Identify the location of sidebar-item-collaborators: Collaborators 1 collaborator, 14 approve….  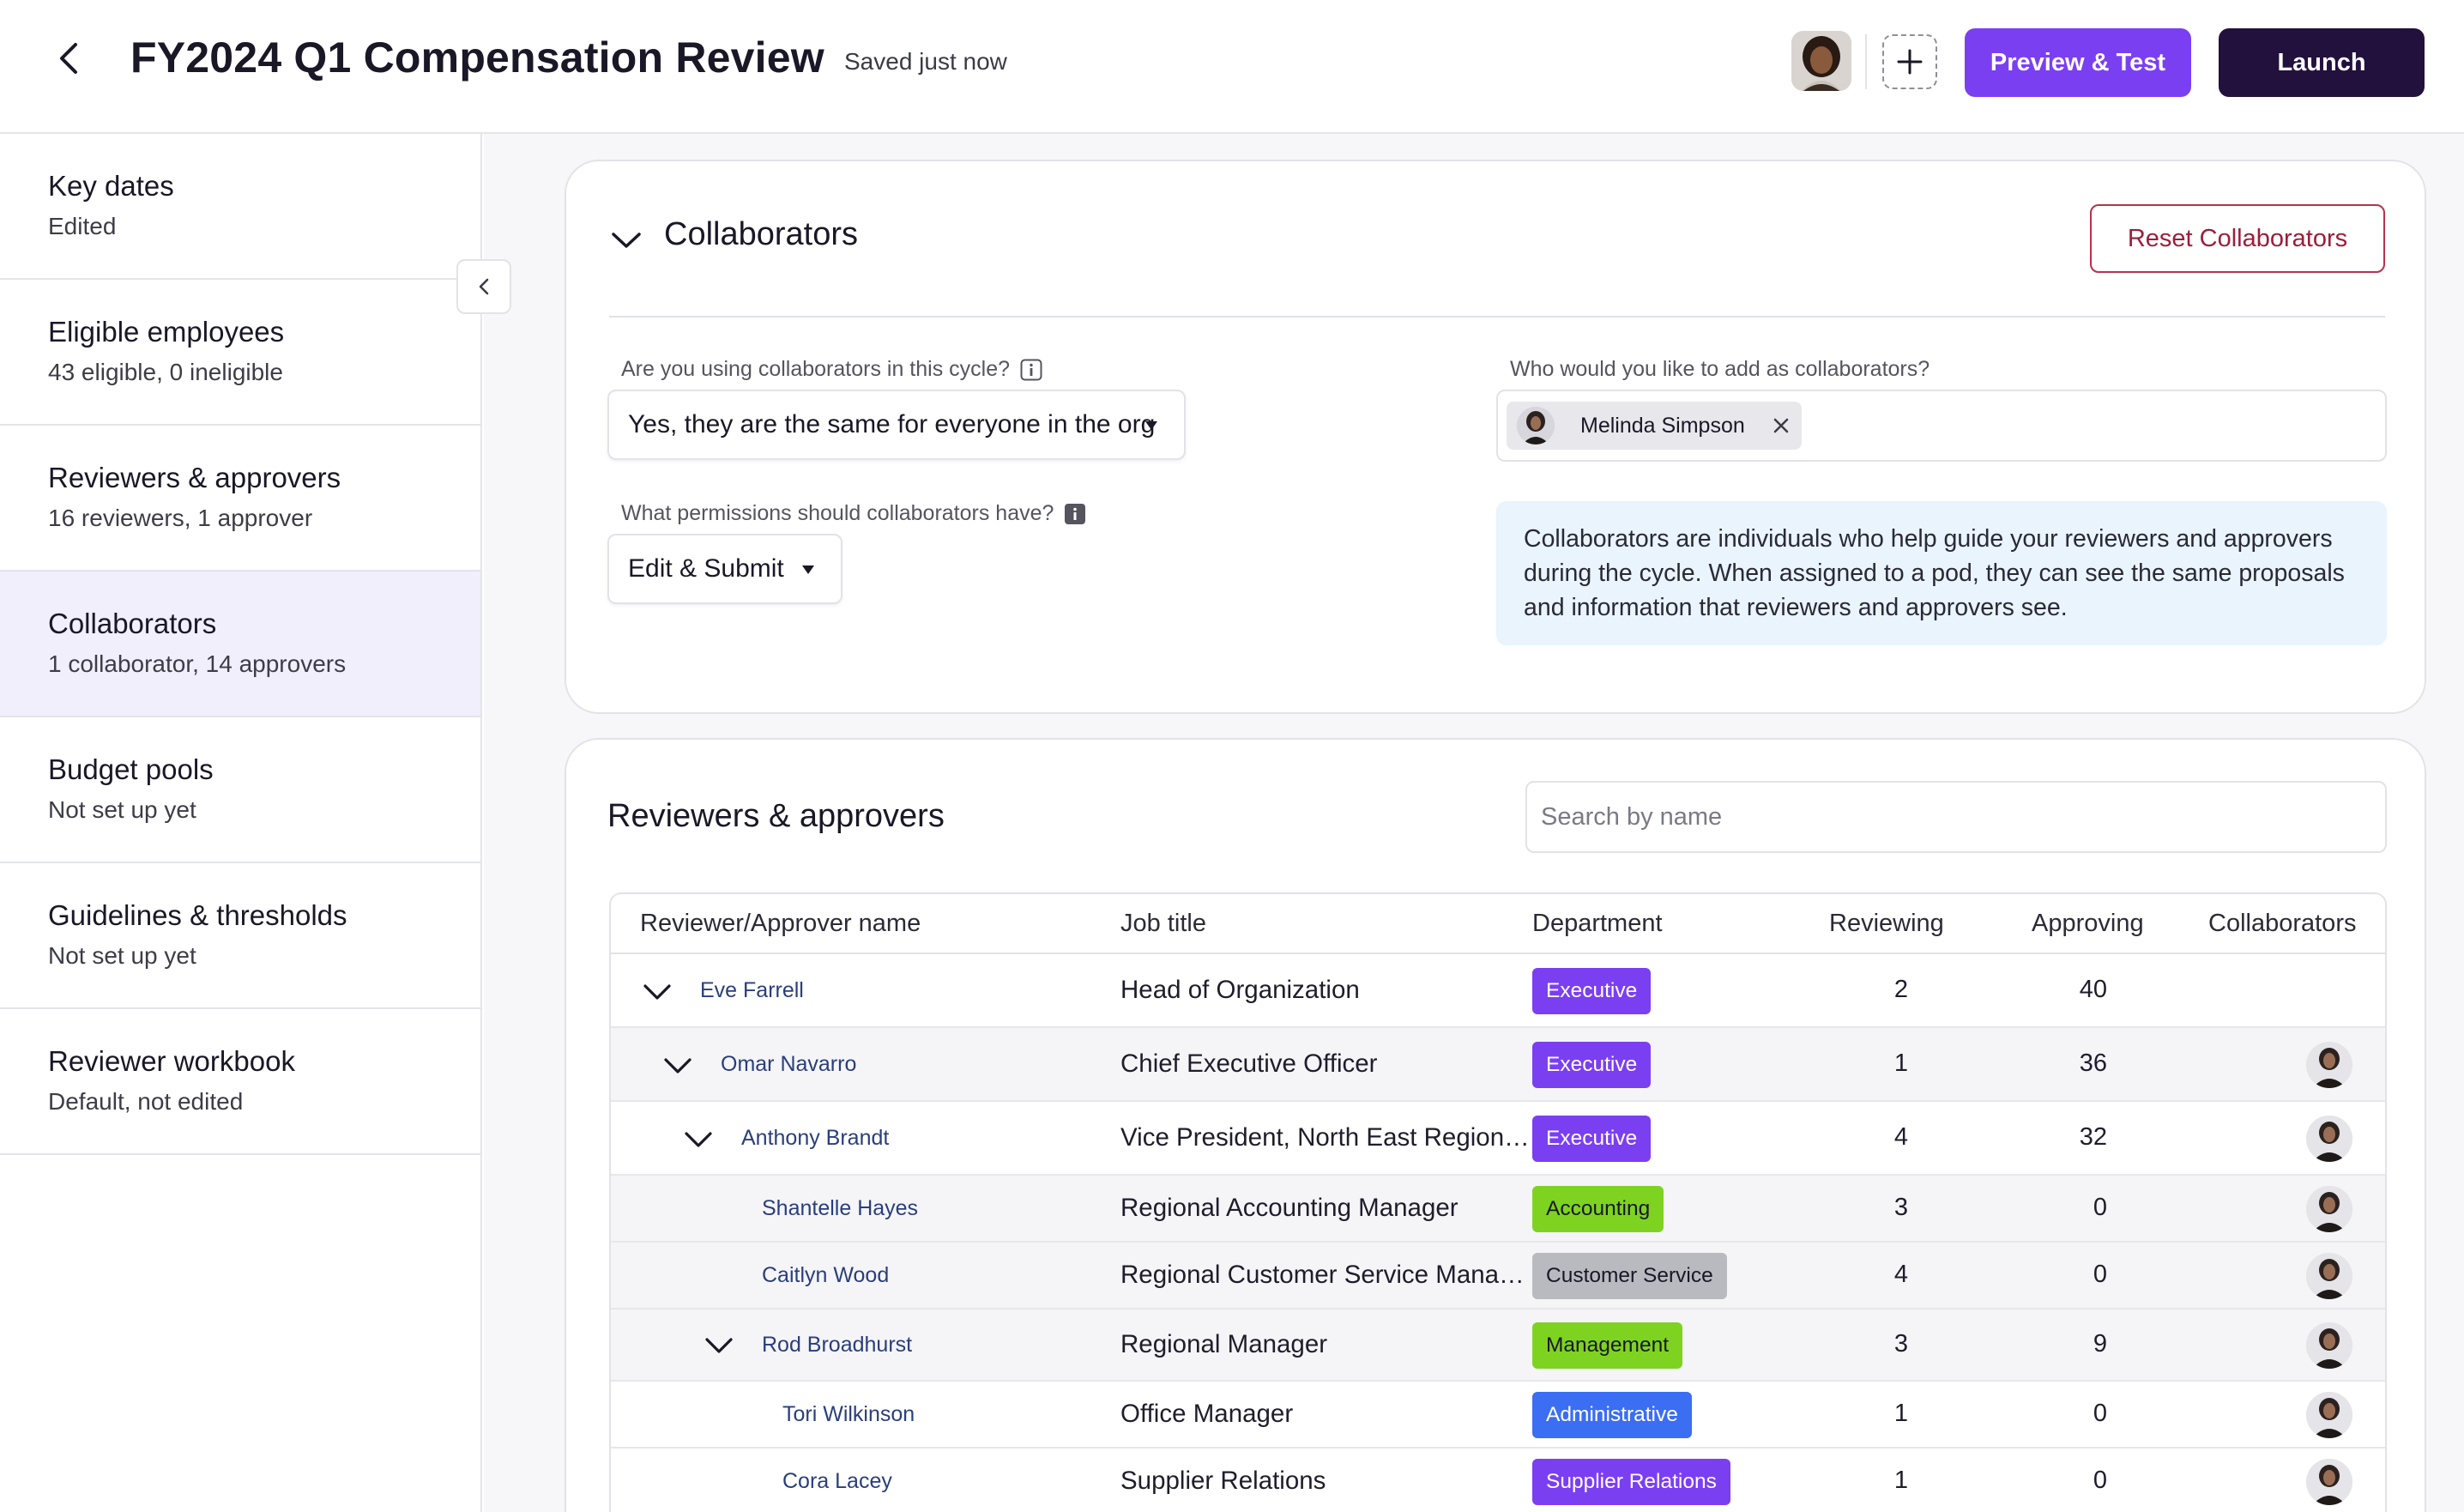
(240, 644).